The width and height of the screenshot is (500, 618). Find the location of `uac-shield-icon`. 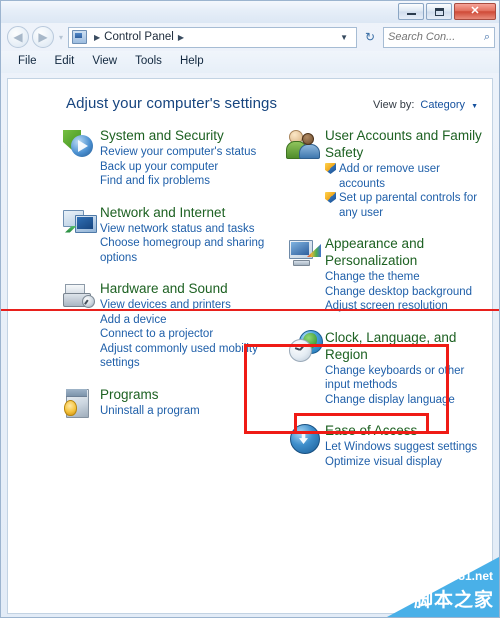

uac-shield-icon is located at coordinates (330, 197).